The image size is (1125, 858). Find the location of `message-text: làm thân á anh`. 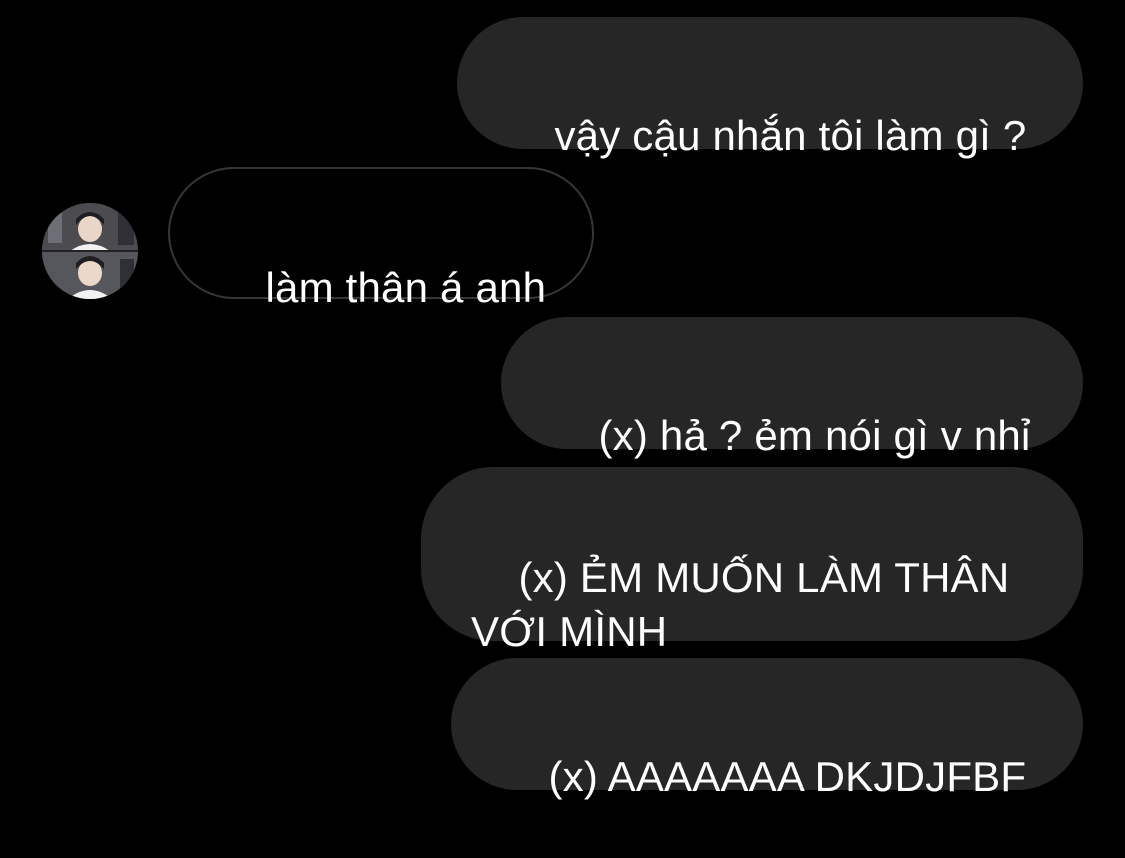

message-text: làm thân á anh is located at coordinates (406, 287).